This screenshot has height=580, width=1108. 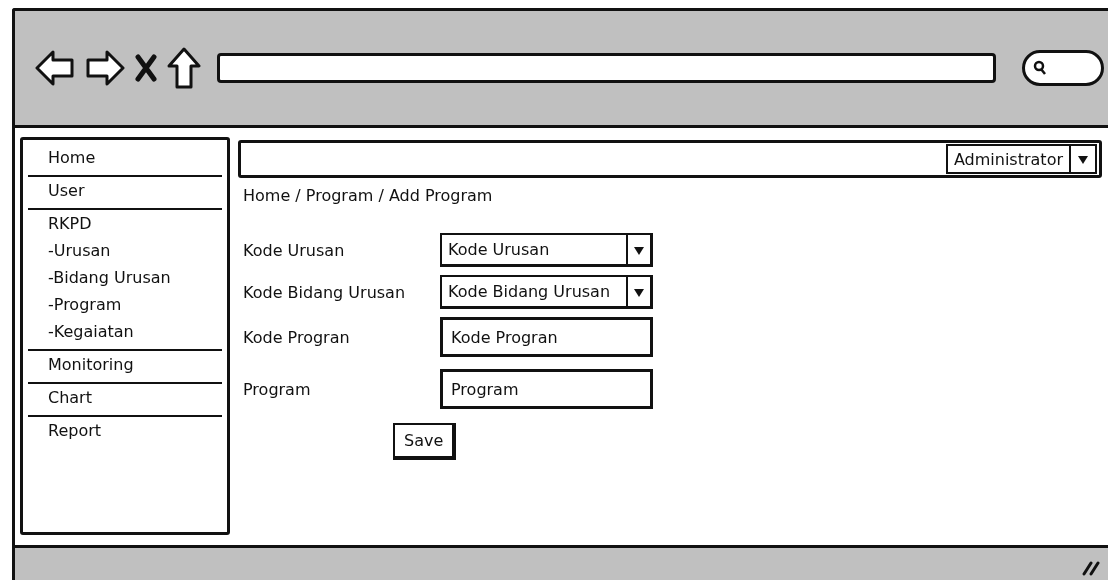 What do you see at coordinates (546, 292) in the screenshot?
I see `dropdown: Kode Bidang Urusan` at bounding box center [546, 292].